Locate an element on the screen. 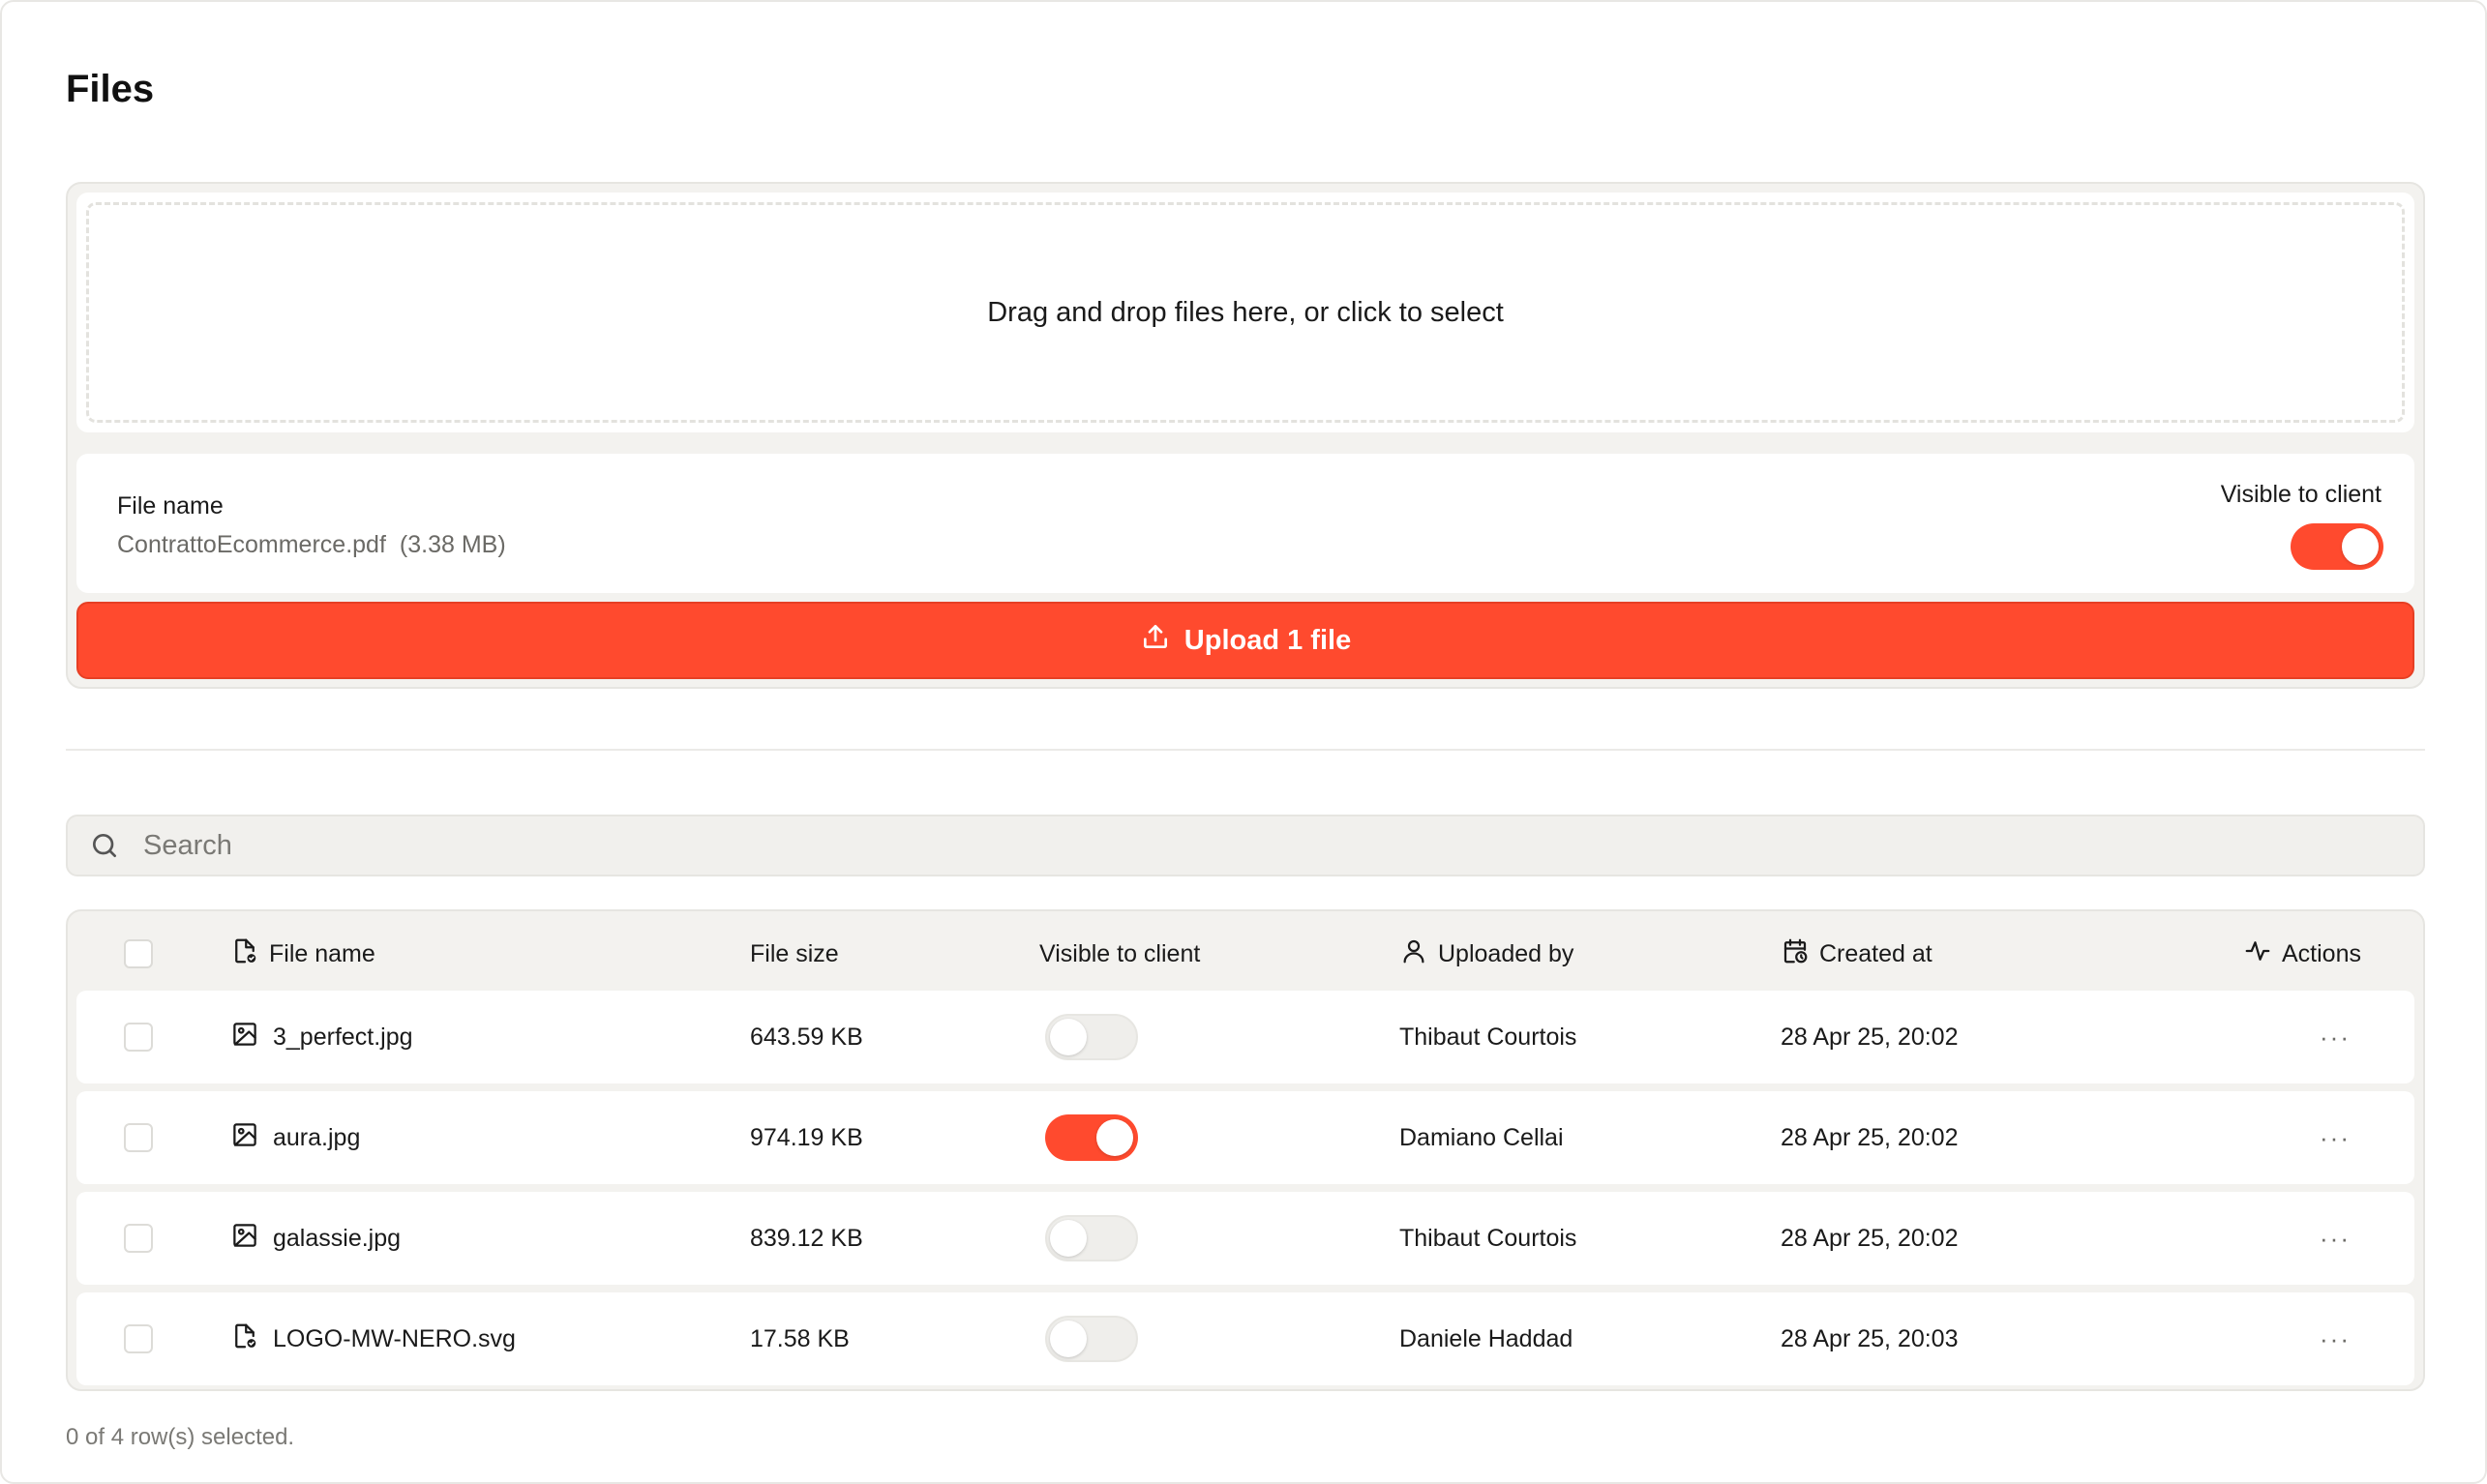 The width and height of the screenshot is (2487, 1484). file-size: 643.59 KB is located at coordinates (806, 1037).